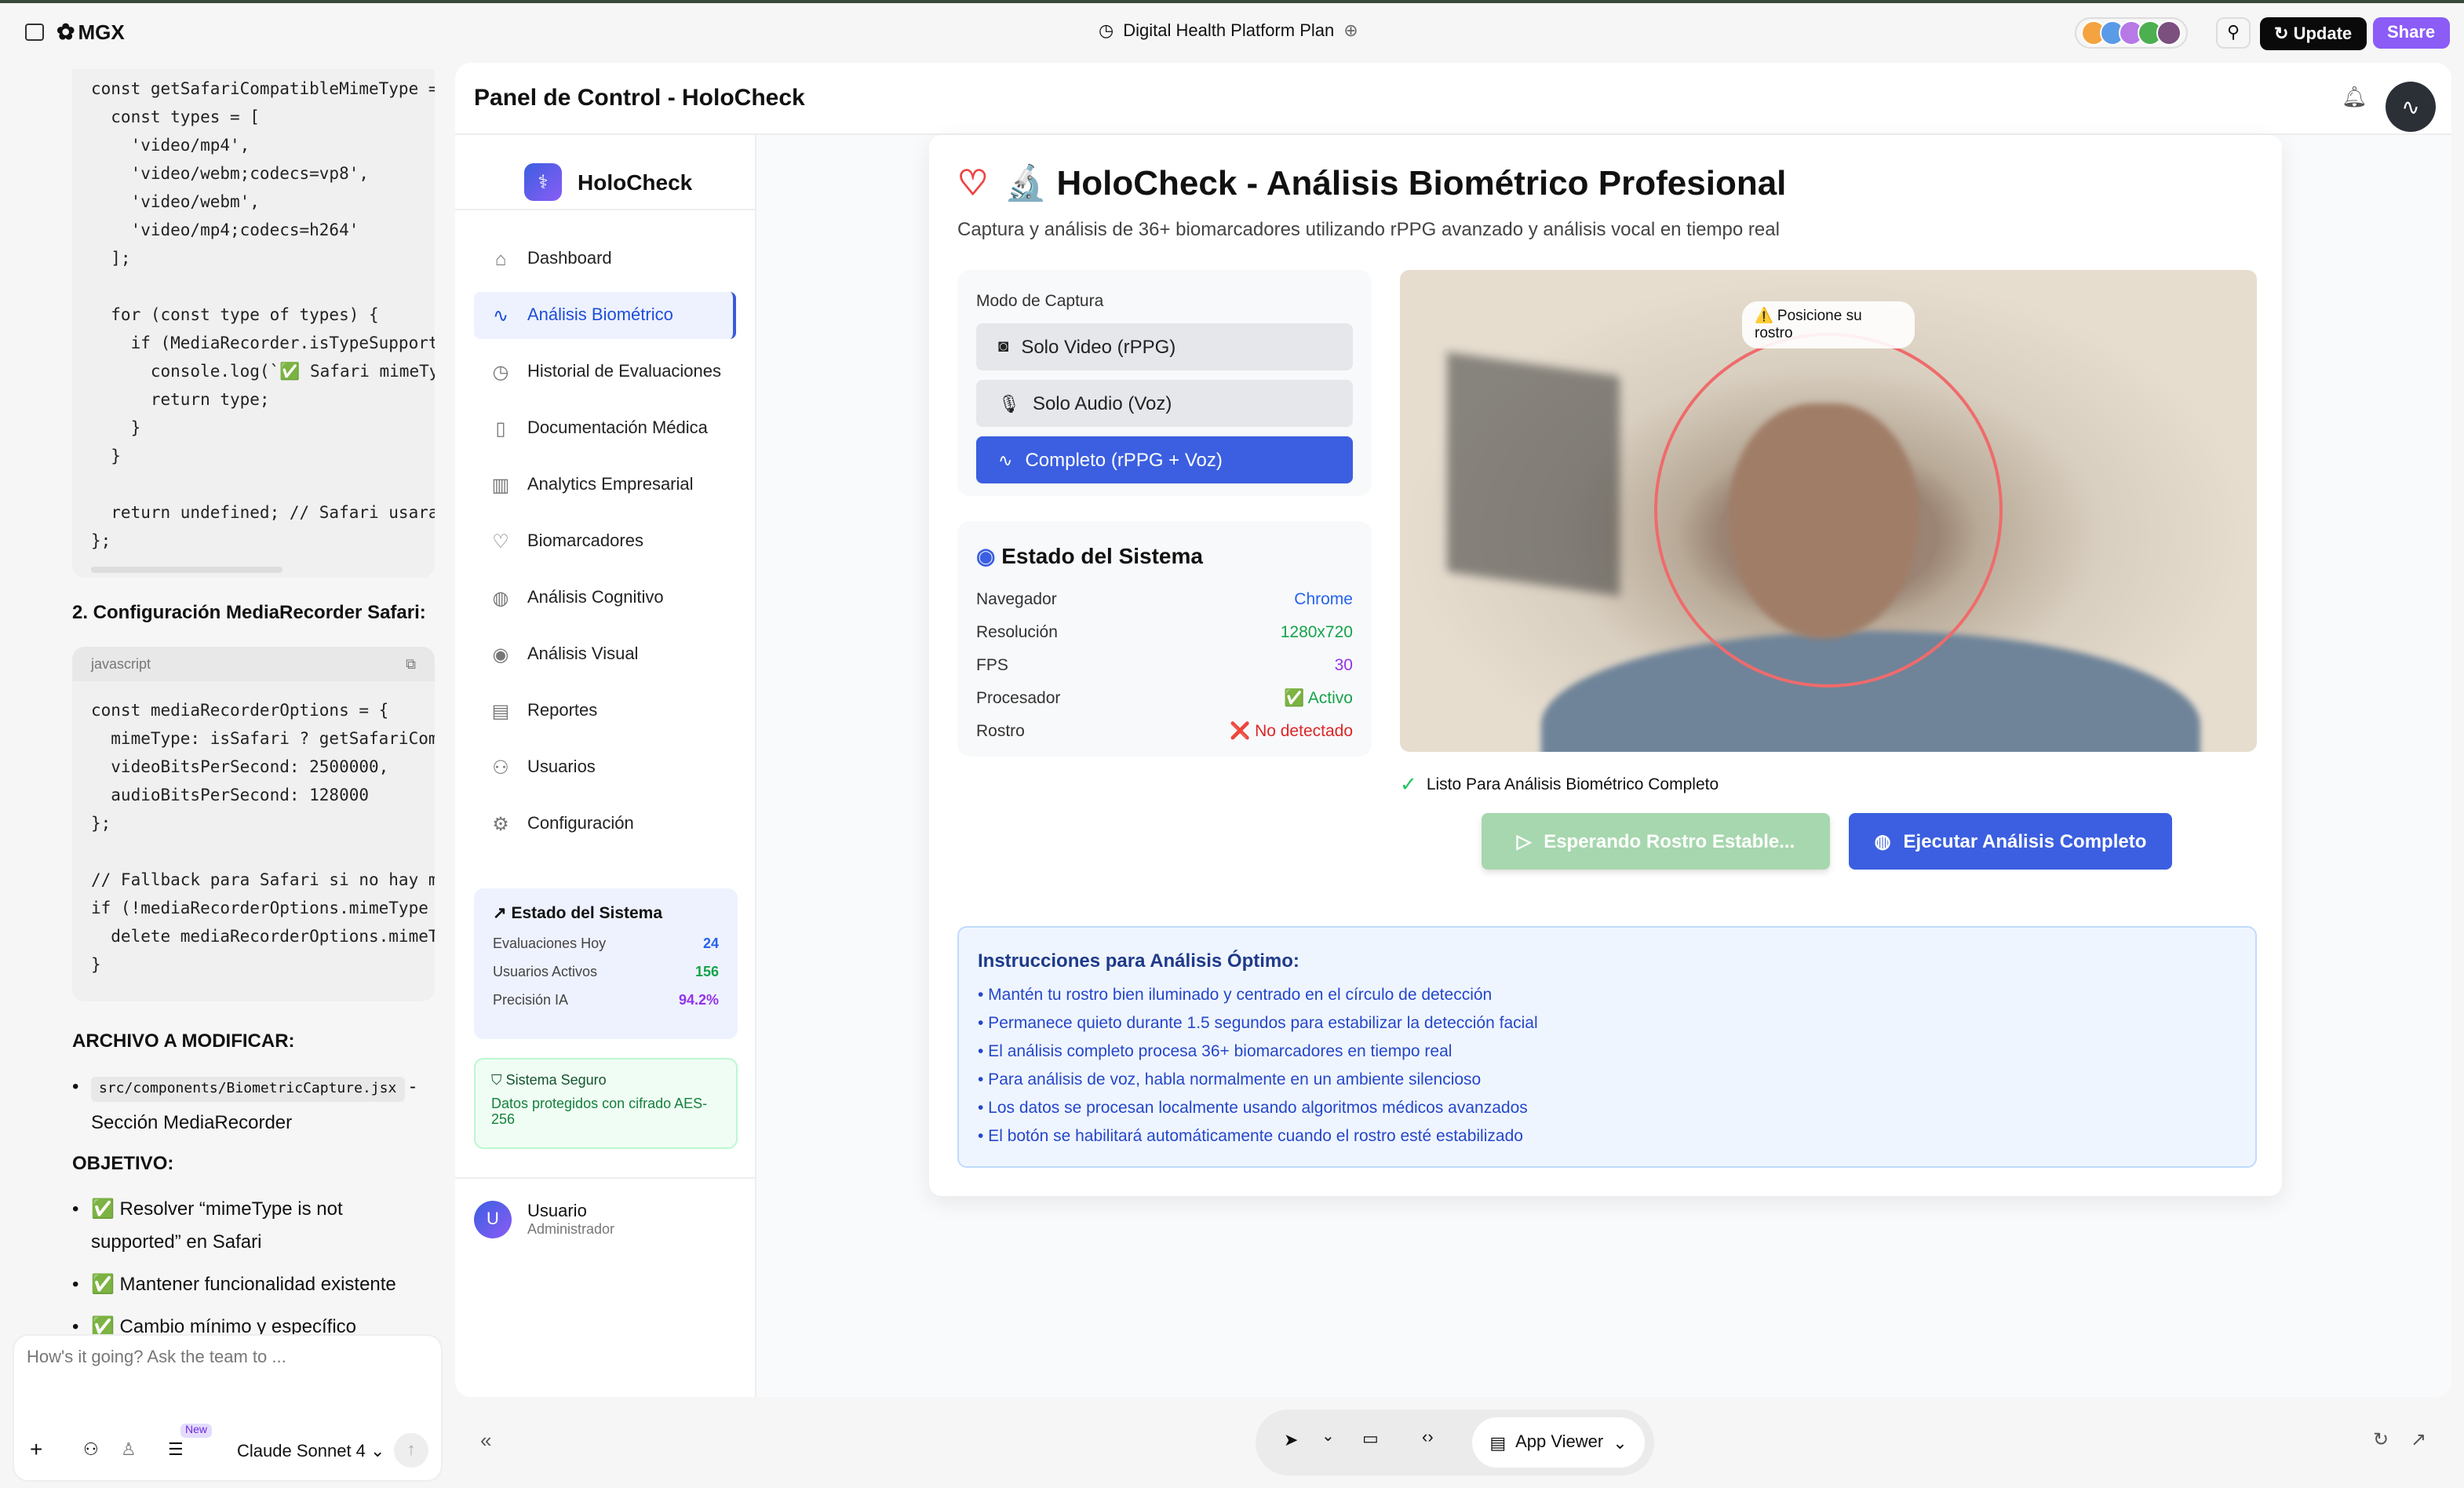 Image resolution: width=2464 pixels, height=1488 pixels. I want to click on sidebar-toggle-icon, so click(34, 32).